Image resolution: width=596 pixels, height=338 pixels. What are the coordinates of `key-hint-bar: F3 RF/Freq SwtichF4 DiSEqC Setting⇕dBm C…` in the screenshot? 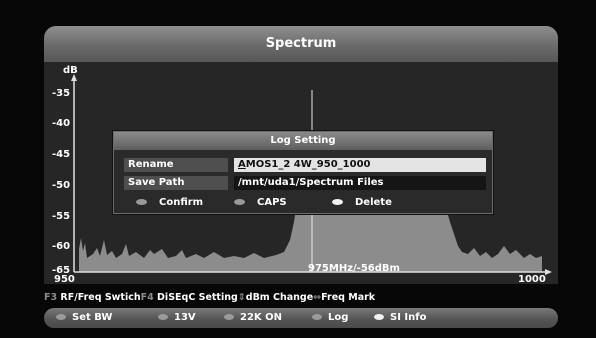 It's located at (301, 298).